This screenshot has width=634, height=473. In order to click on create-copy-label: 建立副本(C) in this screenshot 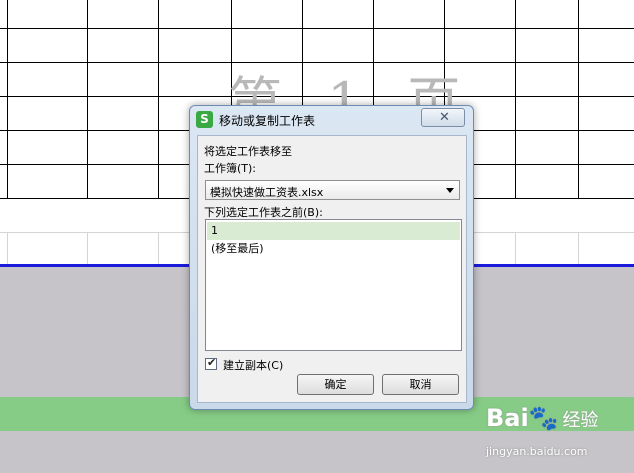, I will do `click(253, 365)`.